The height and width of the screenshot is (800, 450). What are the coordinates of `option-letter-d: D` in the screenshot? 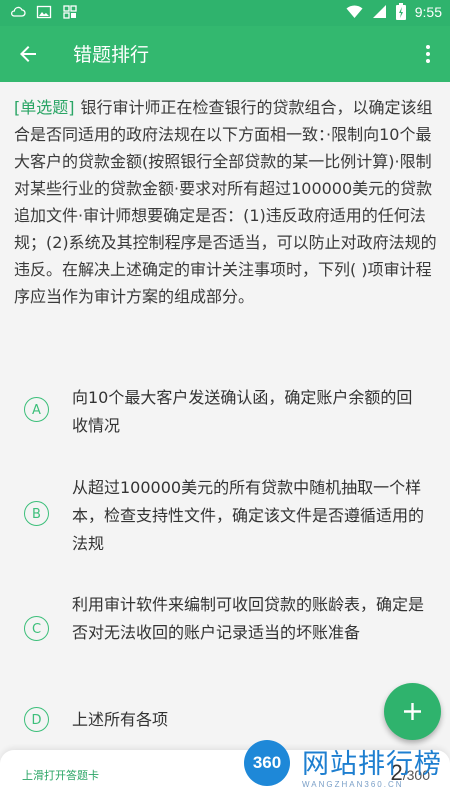 It's located at (36, 719).